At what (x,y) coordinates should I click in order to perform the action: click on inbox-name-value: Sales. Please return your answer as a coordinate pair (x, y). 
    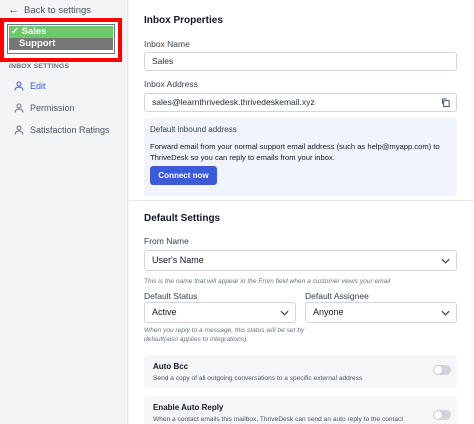
    Looking at the image, I should click on (163, 61).